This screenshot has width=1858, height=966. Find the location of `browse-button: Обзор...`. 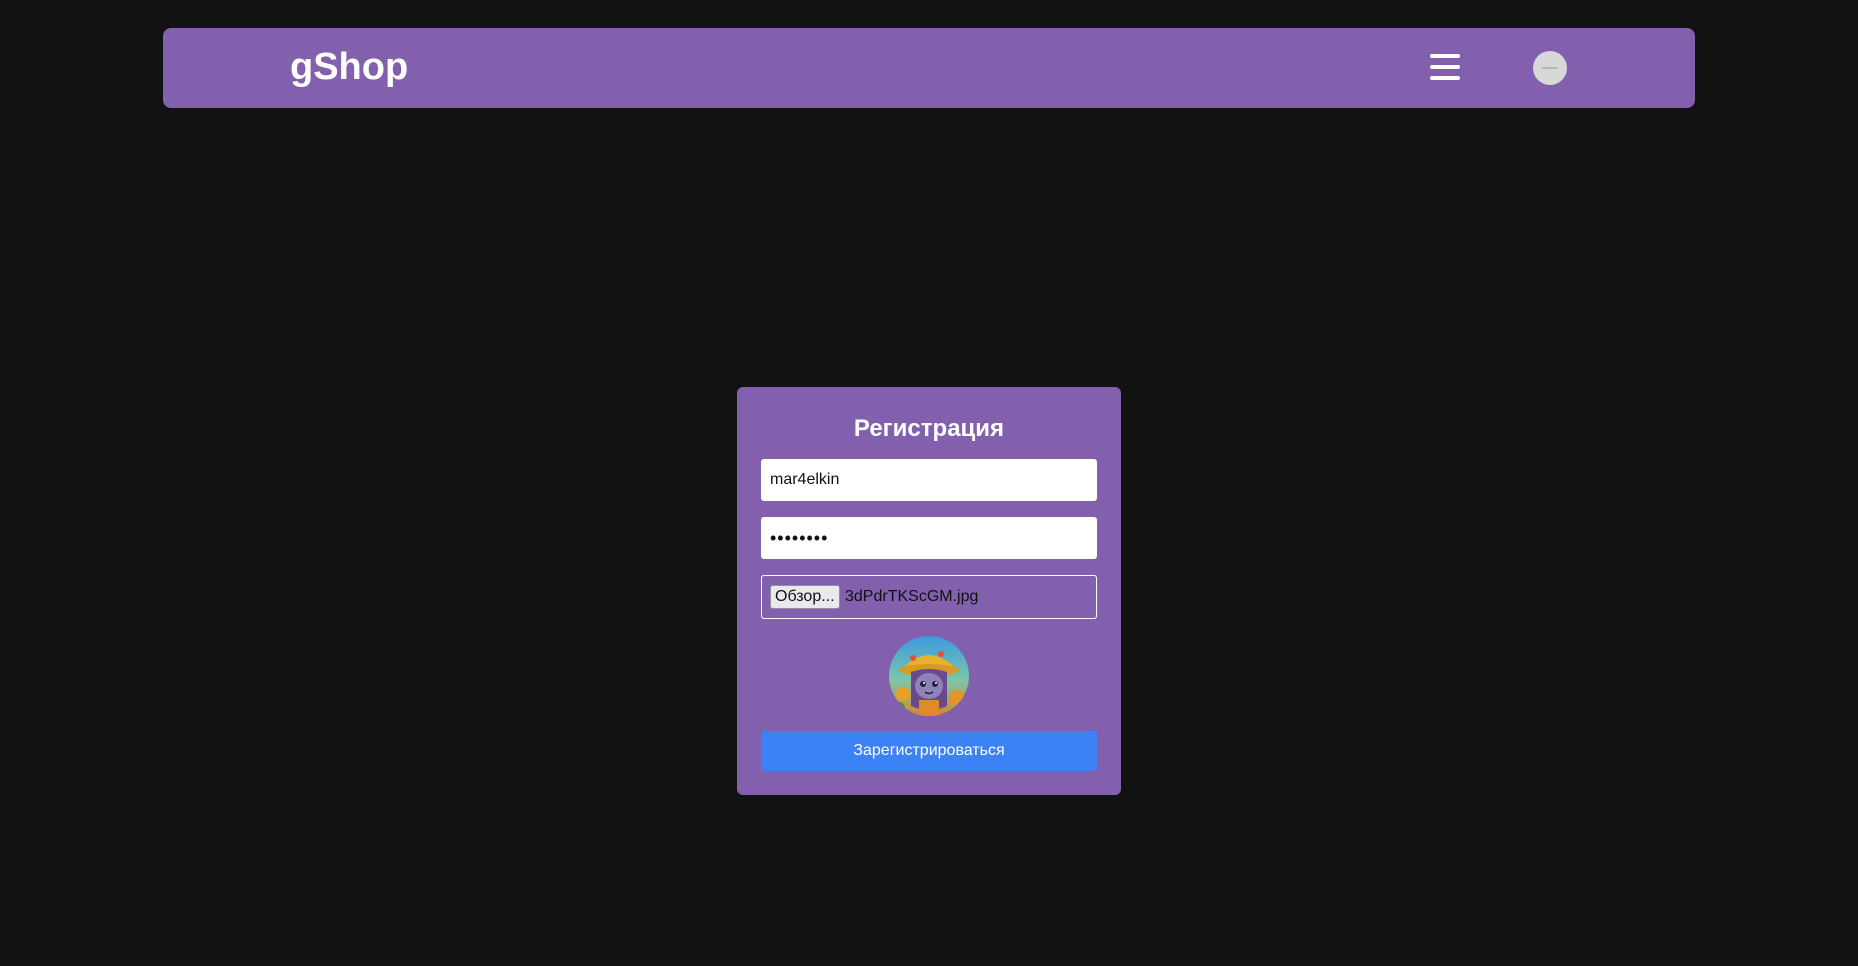

browse-button: Обзор... is located at coordinates (805, 597).